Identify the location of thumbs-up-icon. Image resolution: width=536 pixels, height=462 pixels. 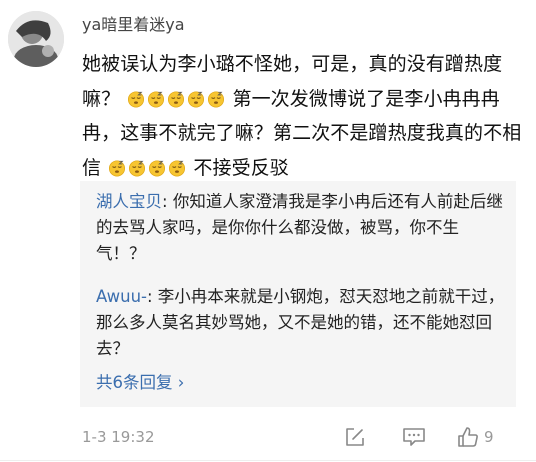
(468, 437).